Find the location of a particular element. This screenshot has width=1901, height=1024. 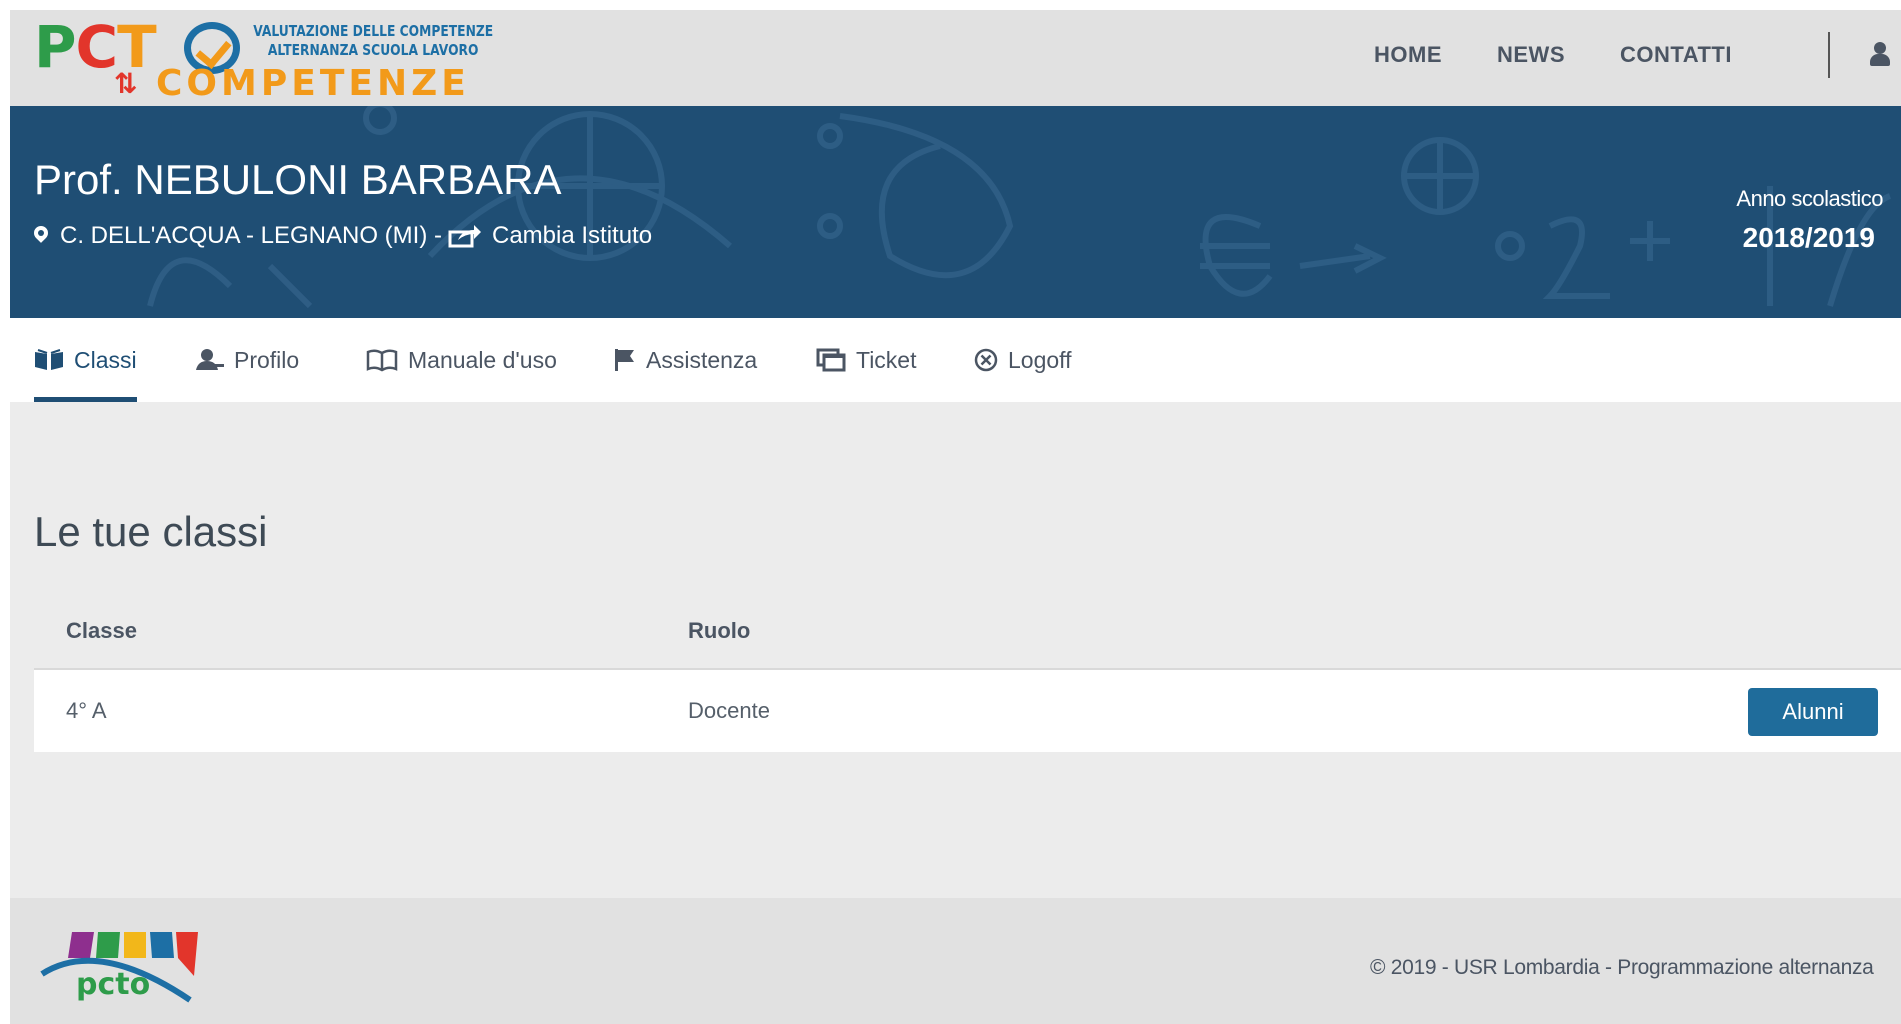

open-book-icon is located at coordinates (49, 359).